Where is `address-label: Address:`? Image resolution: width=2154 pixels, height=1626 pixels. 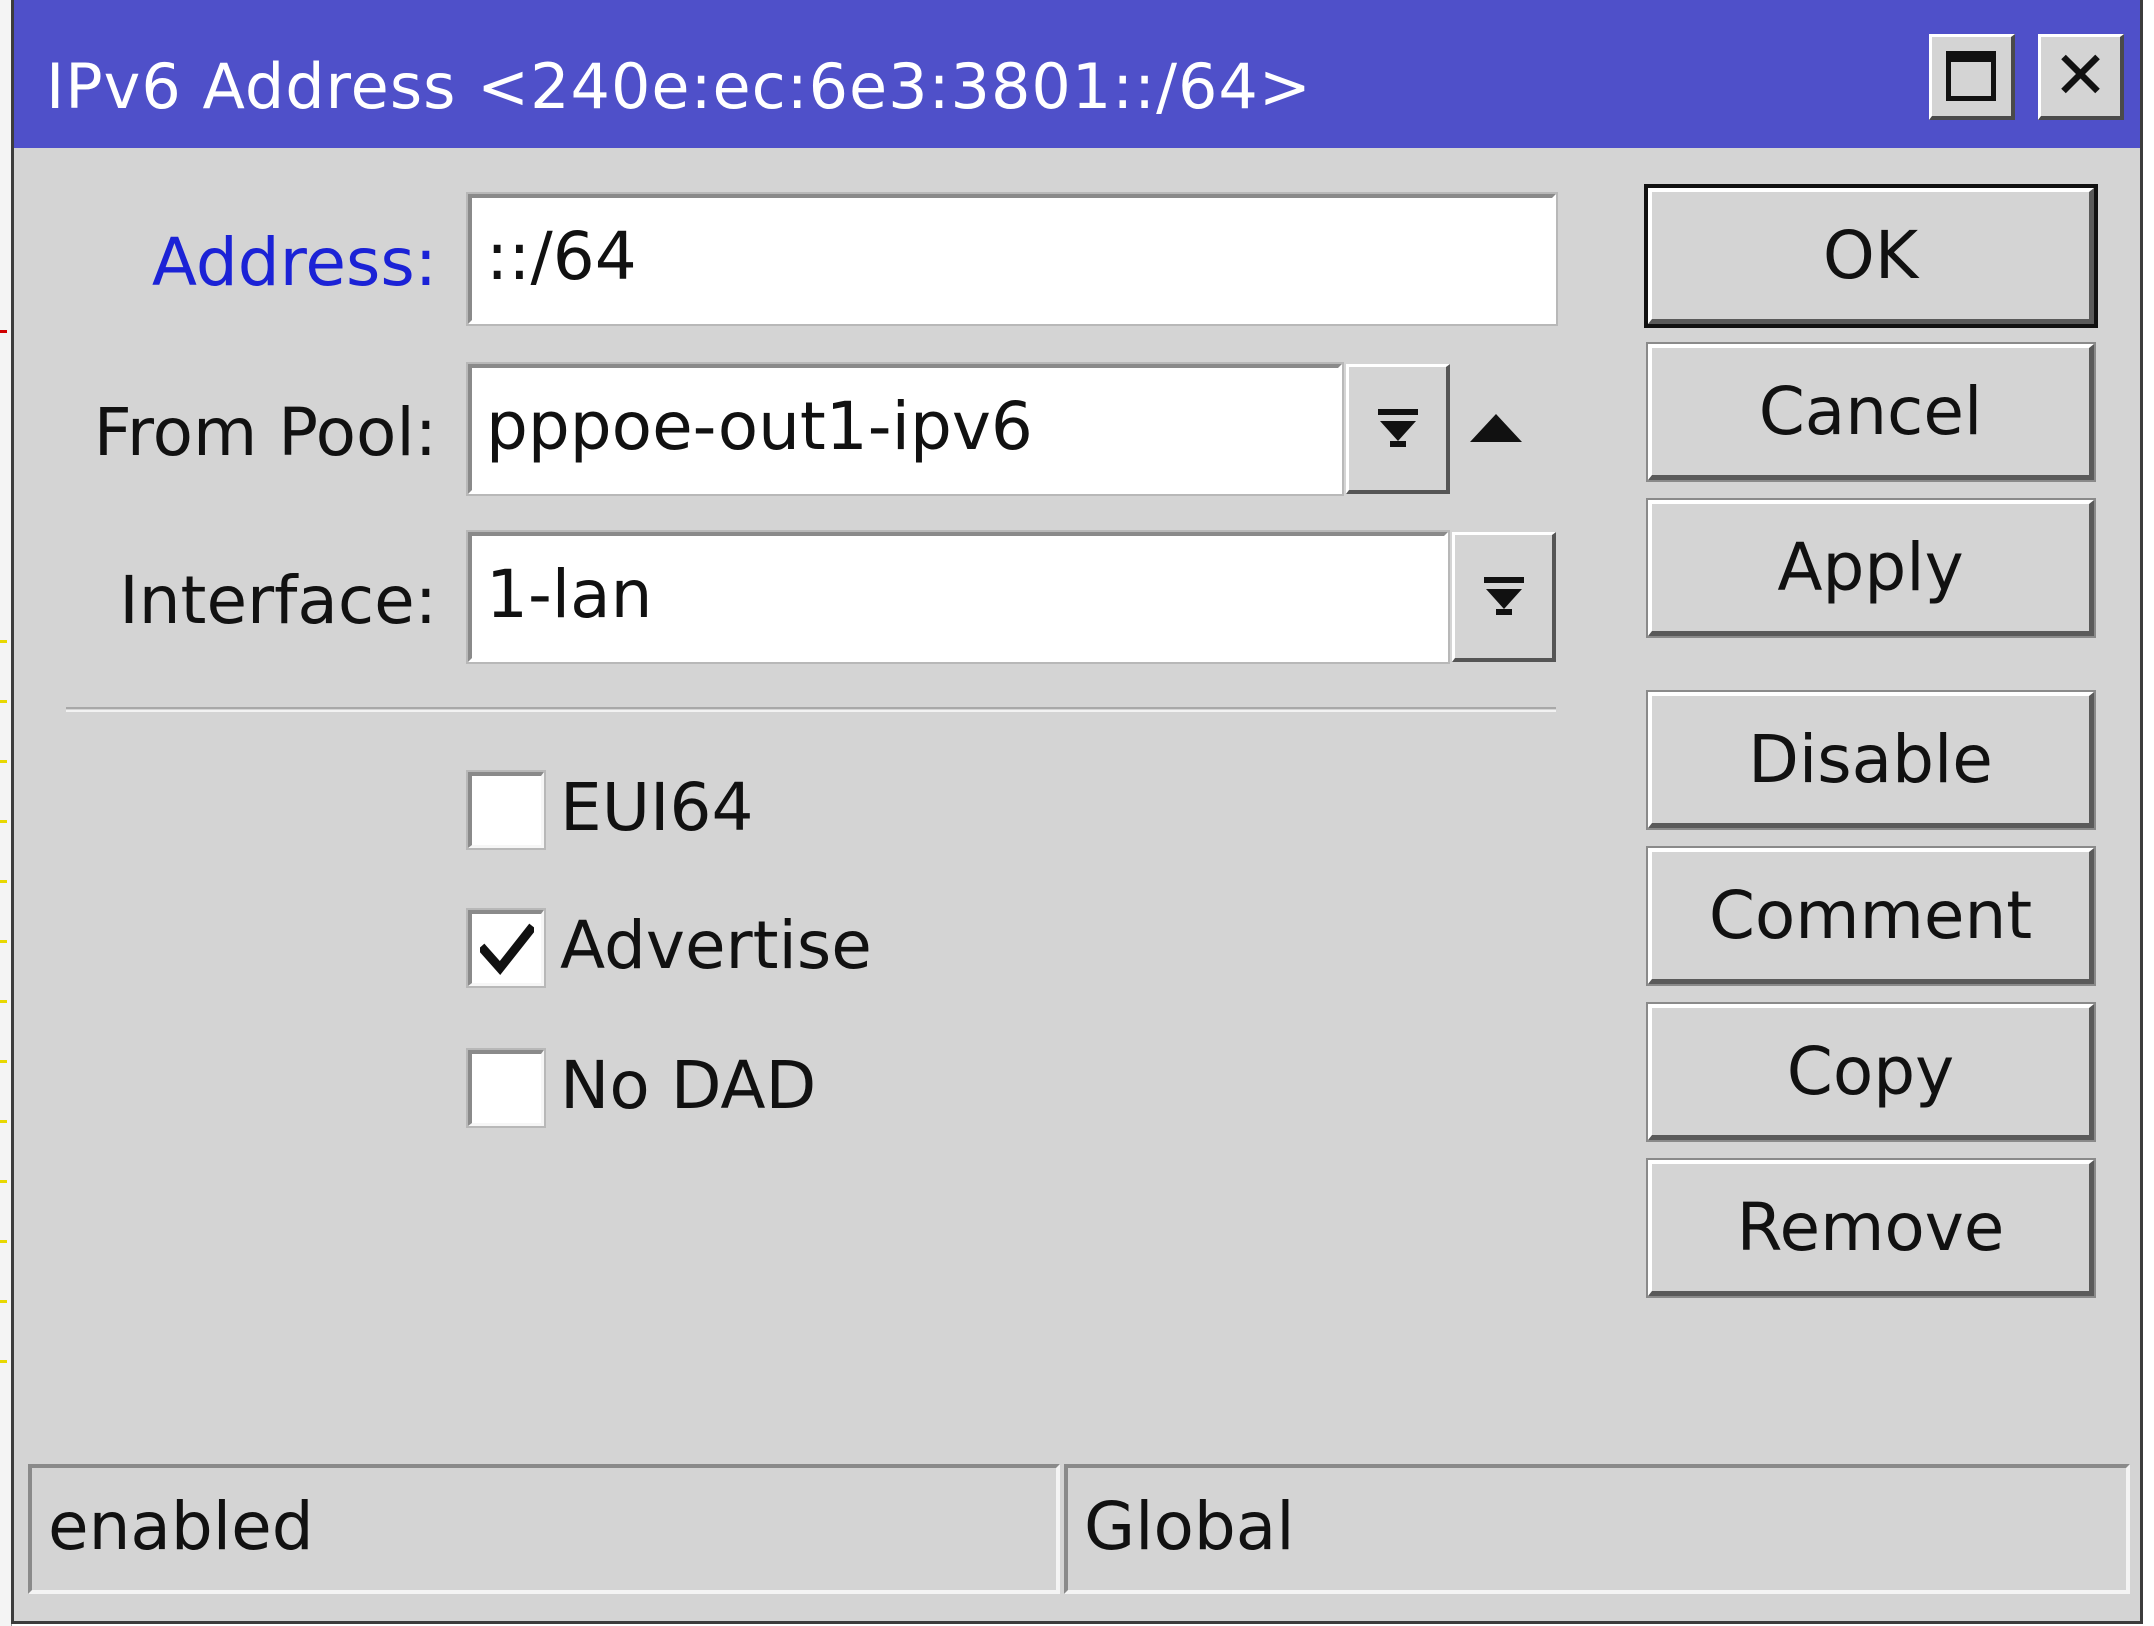
address-label: Address: is located at coordinates (294, 262).